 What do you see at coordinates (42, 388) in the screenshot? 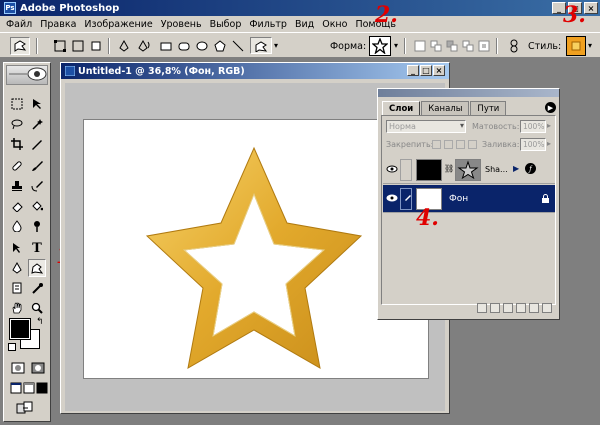
I see `full-screen-button` at bounding box center [42, 388].